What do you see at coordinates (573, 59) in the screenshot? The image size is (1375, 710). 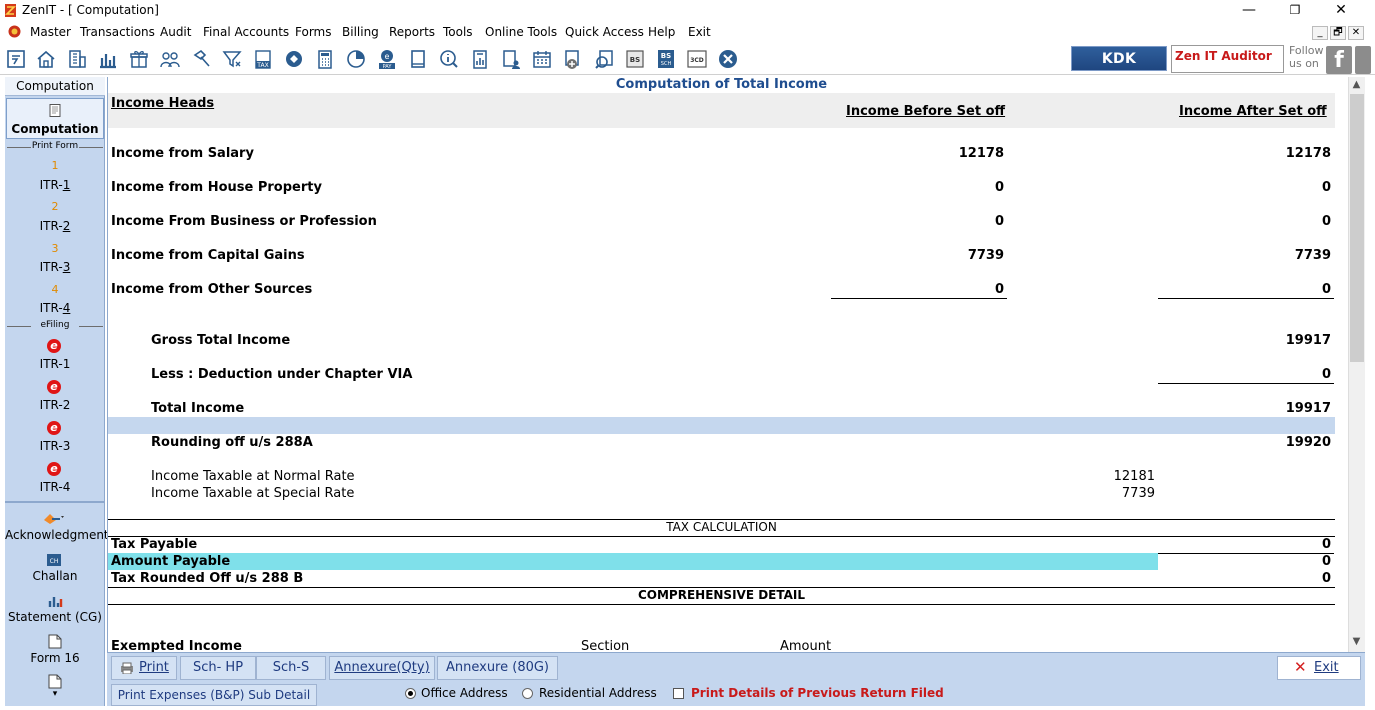 I see `add-doc-icon` at bounding box center [573, 59].